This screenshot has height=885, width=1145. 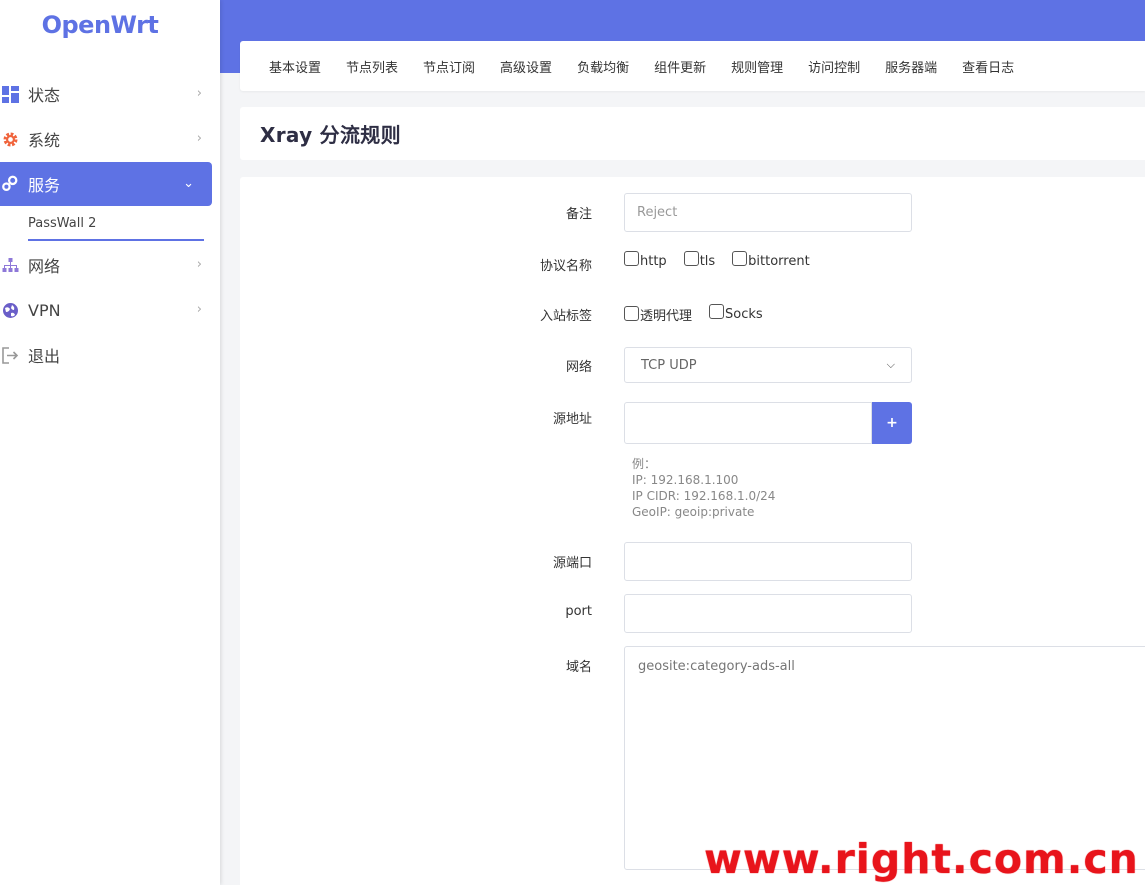 What do you see at coordinates (10, 355) in the screenshot?
I see `logout-icon` at bounding box center [10, 355].